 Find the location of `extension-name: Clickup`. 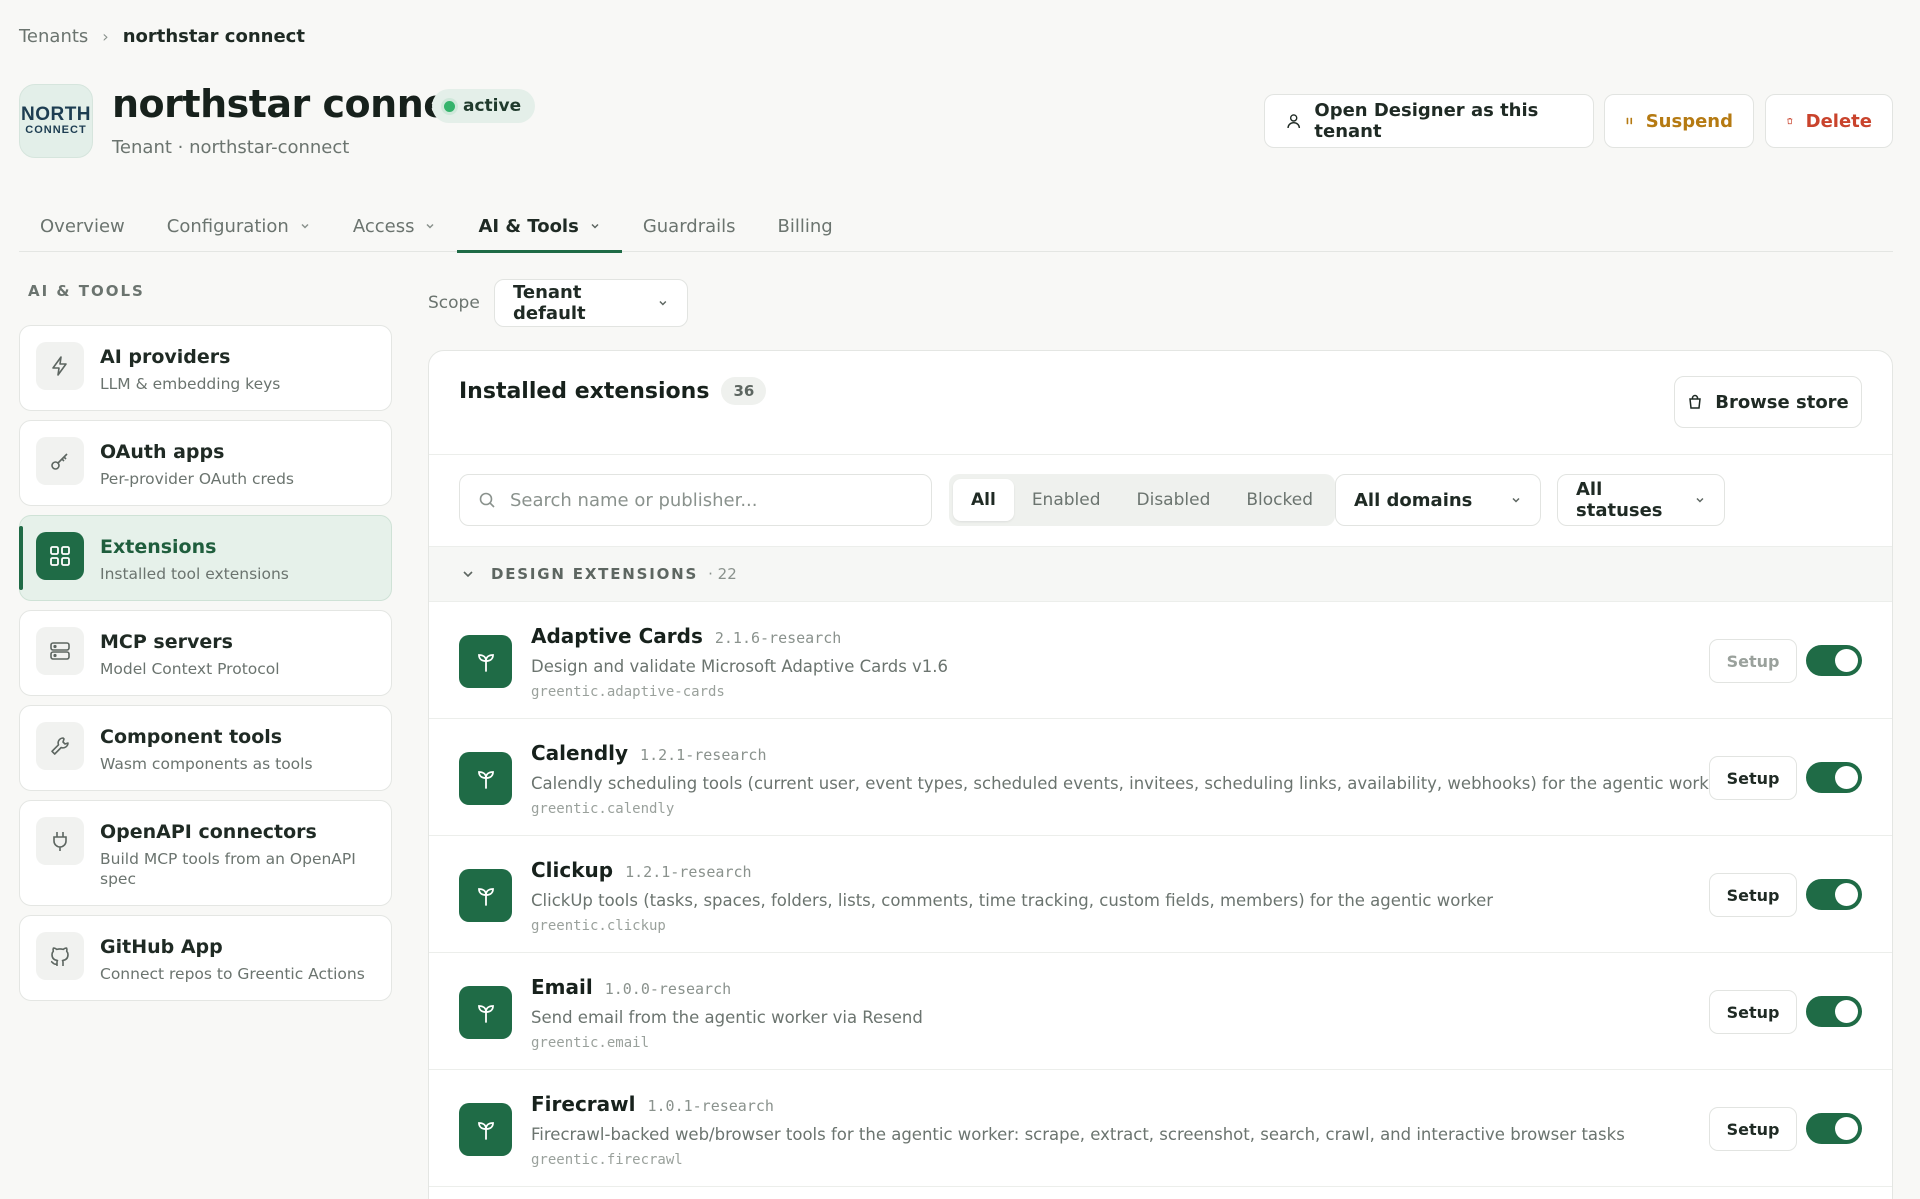

extension-name: Clickup is located at coordinates (572, 870).